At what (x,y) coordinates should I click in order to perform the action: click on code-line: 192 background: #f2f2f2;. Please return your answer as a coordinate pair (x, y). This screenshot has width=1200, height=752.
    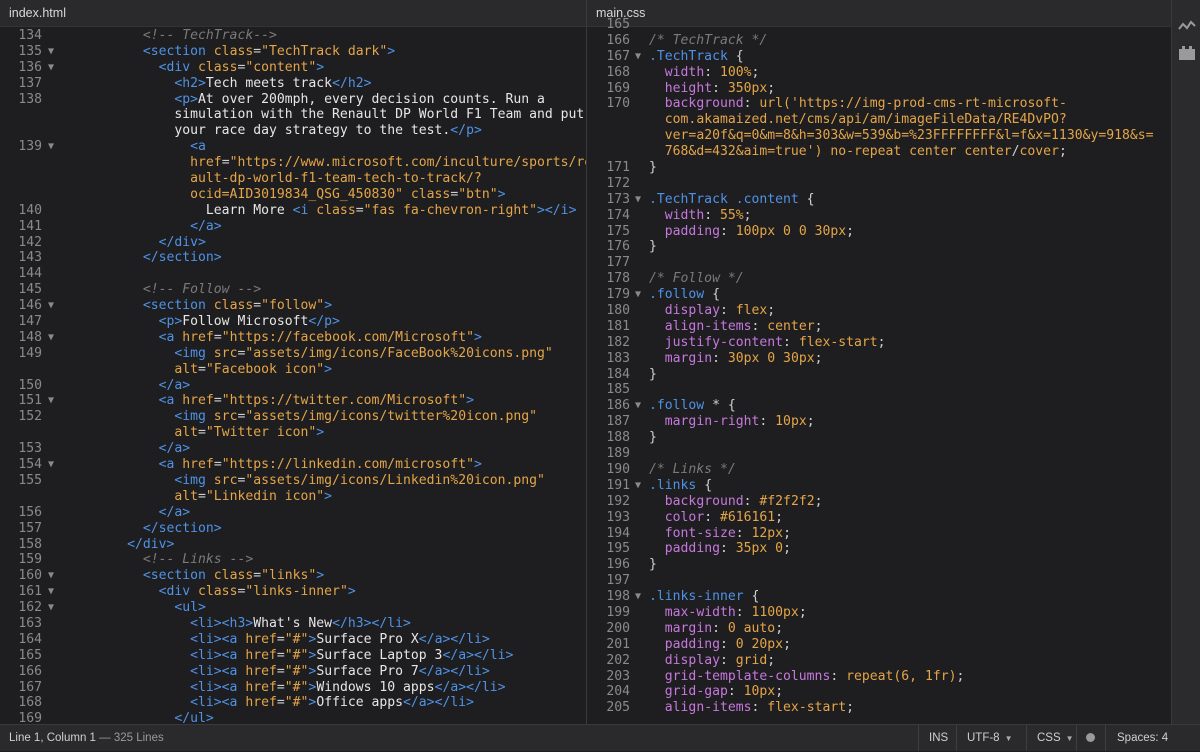
    Looking at the image, I should click on (879, 502).